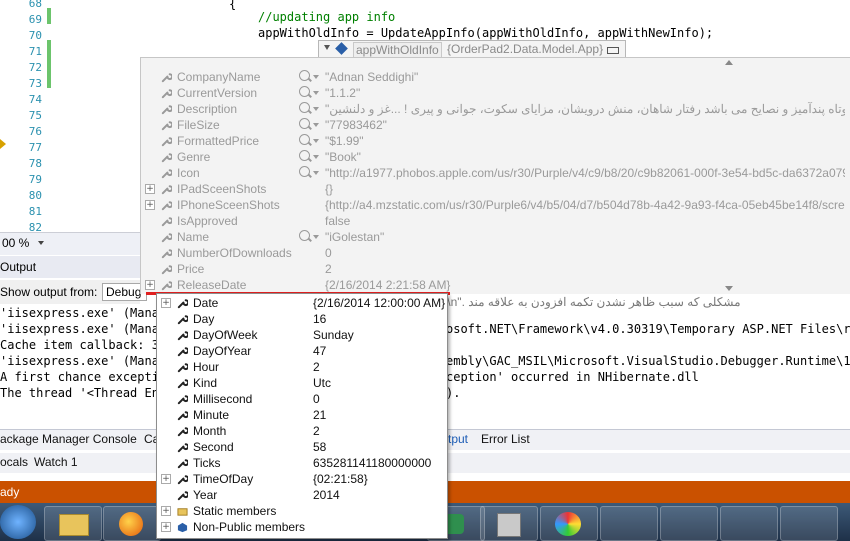 This screenshot has width=850, height=541. What do you see at coordinates (458, 439) in the screenshot?
I see `tab-output: tput` at bounding box center [458, 439].